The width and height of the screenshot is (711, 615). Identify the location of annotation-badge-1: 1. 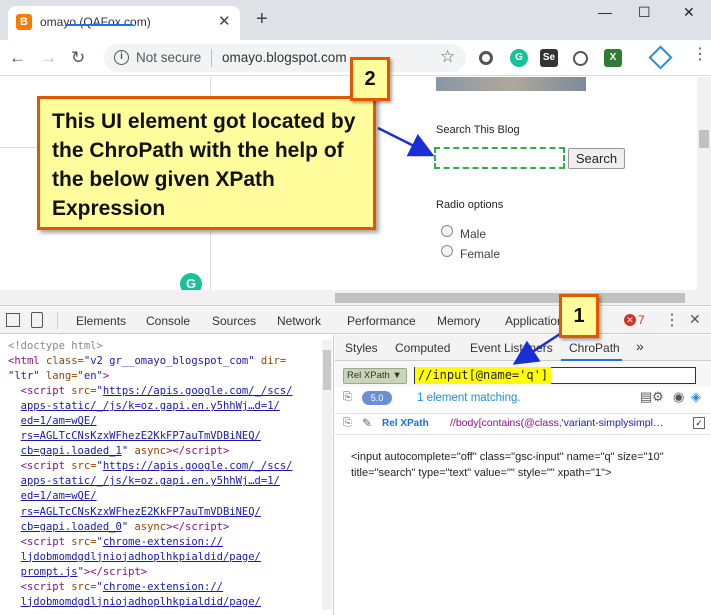
(579, 316).